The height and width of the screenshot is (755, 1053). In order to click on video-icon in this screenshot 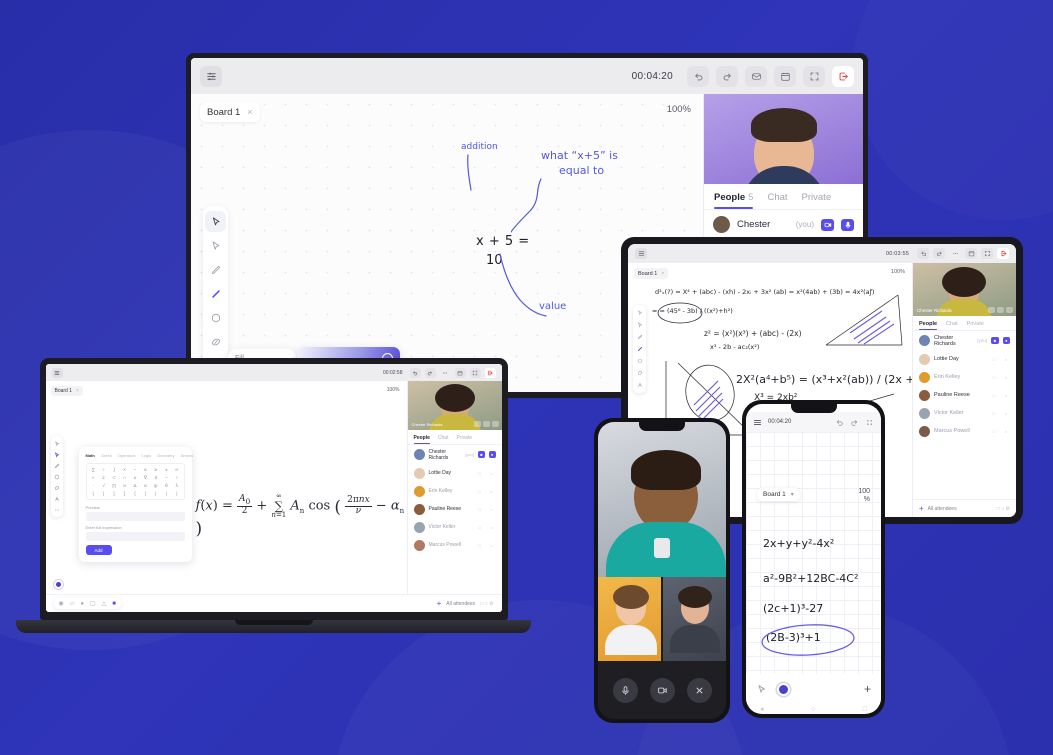, I will do `click(827, 224)`.